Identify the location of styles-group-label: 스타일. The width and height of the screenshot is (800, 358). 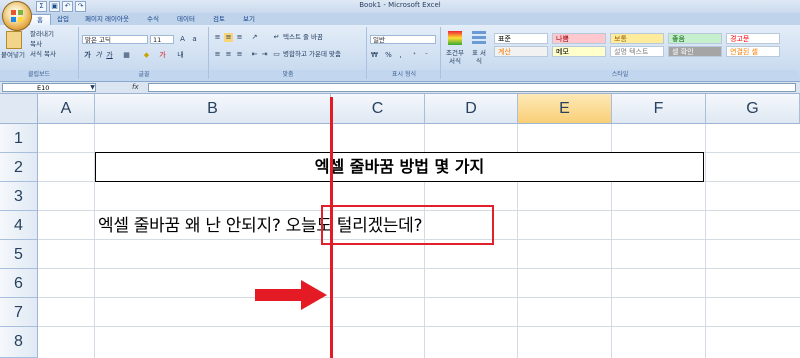
(620, 74).